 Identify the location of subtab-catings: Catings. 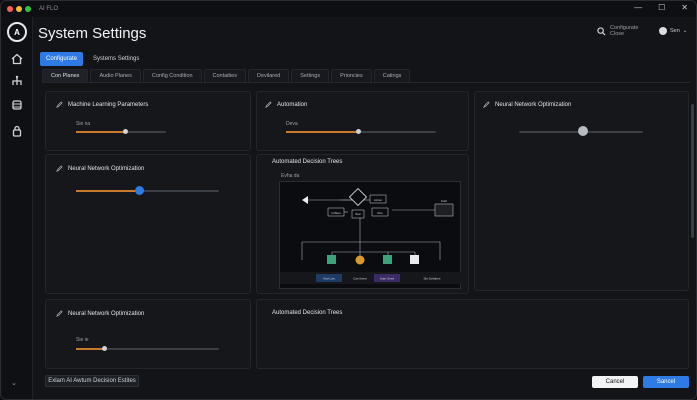
(392, 75).